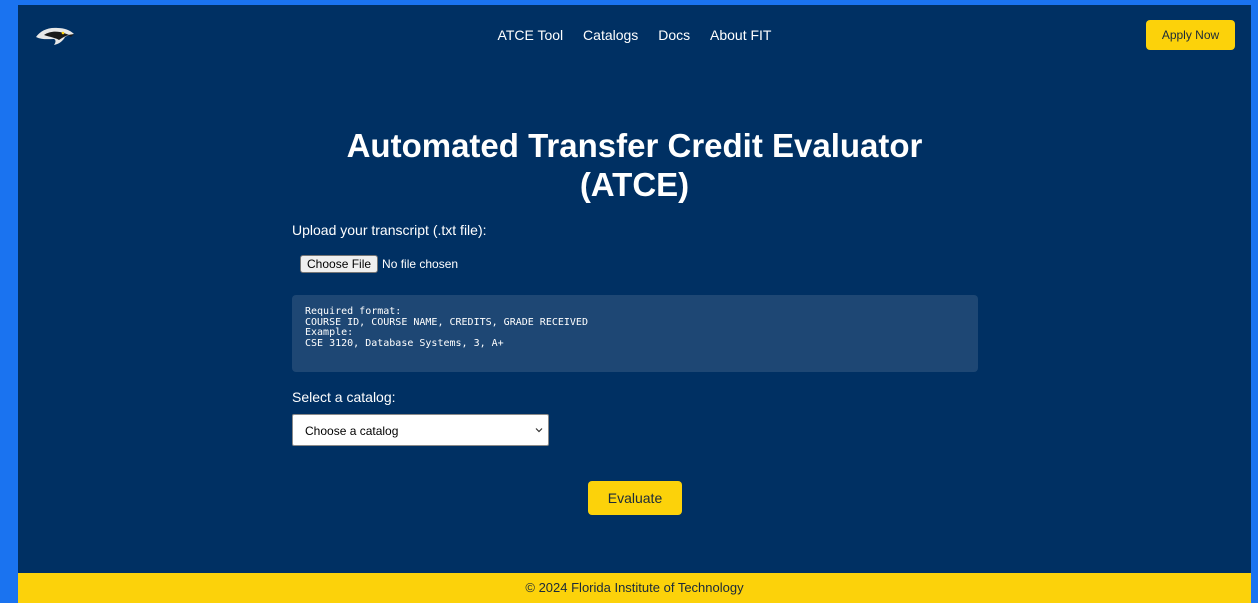  I want to click on footer: © 2024 Florida Institute of Technology, so click(634, 588).